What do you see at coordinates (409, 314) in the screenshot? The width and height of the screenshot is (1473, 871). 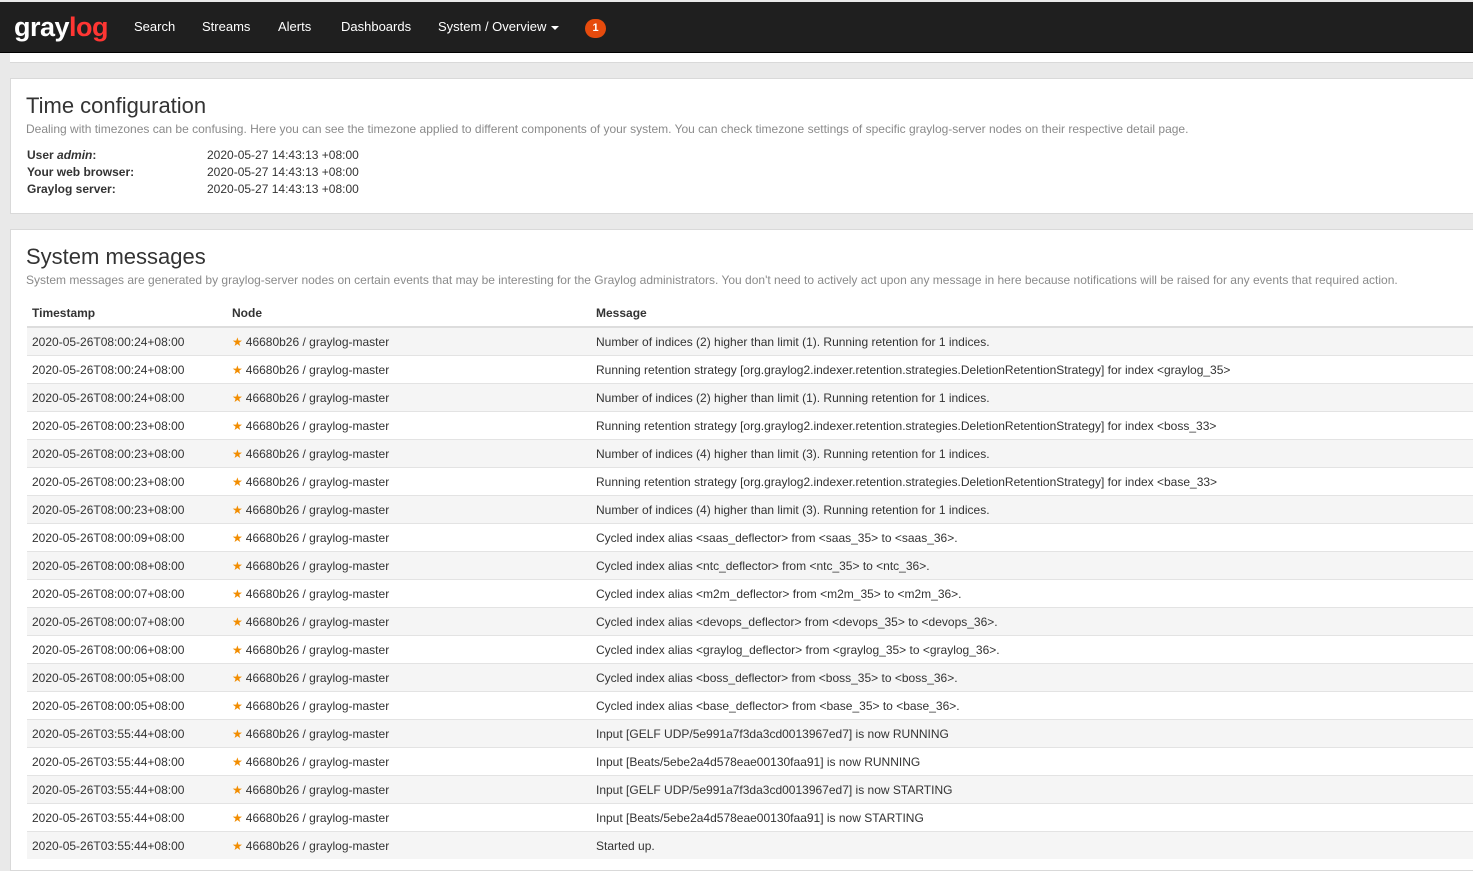 I see `col-node: Node` at bounding box center [409, 314].